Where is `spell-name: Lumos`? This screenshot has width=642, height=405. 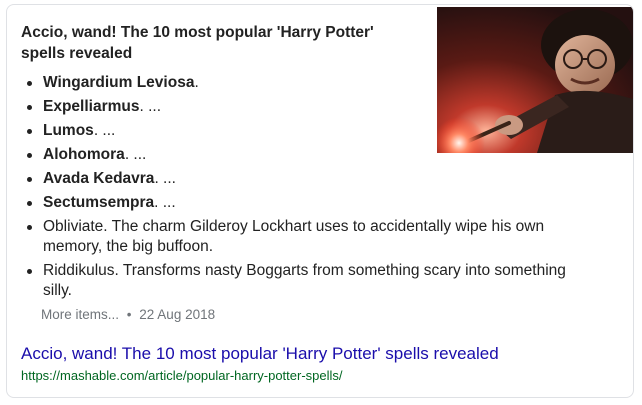
spell-name: Lumos is located at coordinates (68, 130).